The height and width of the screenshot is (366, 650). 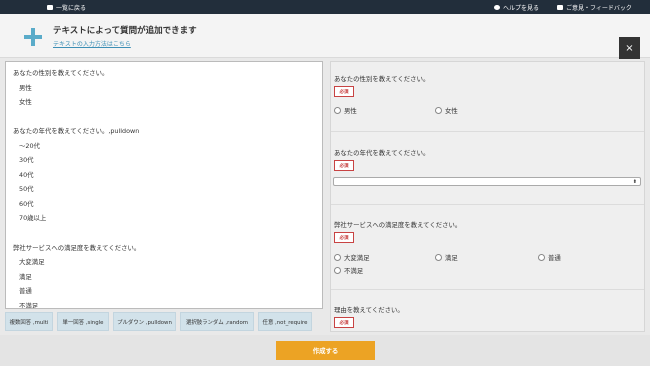 I want to click on select-arrows-icon: ⬍, so click(x=634, y=182).